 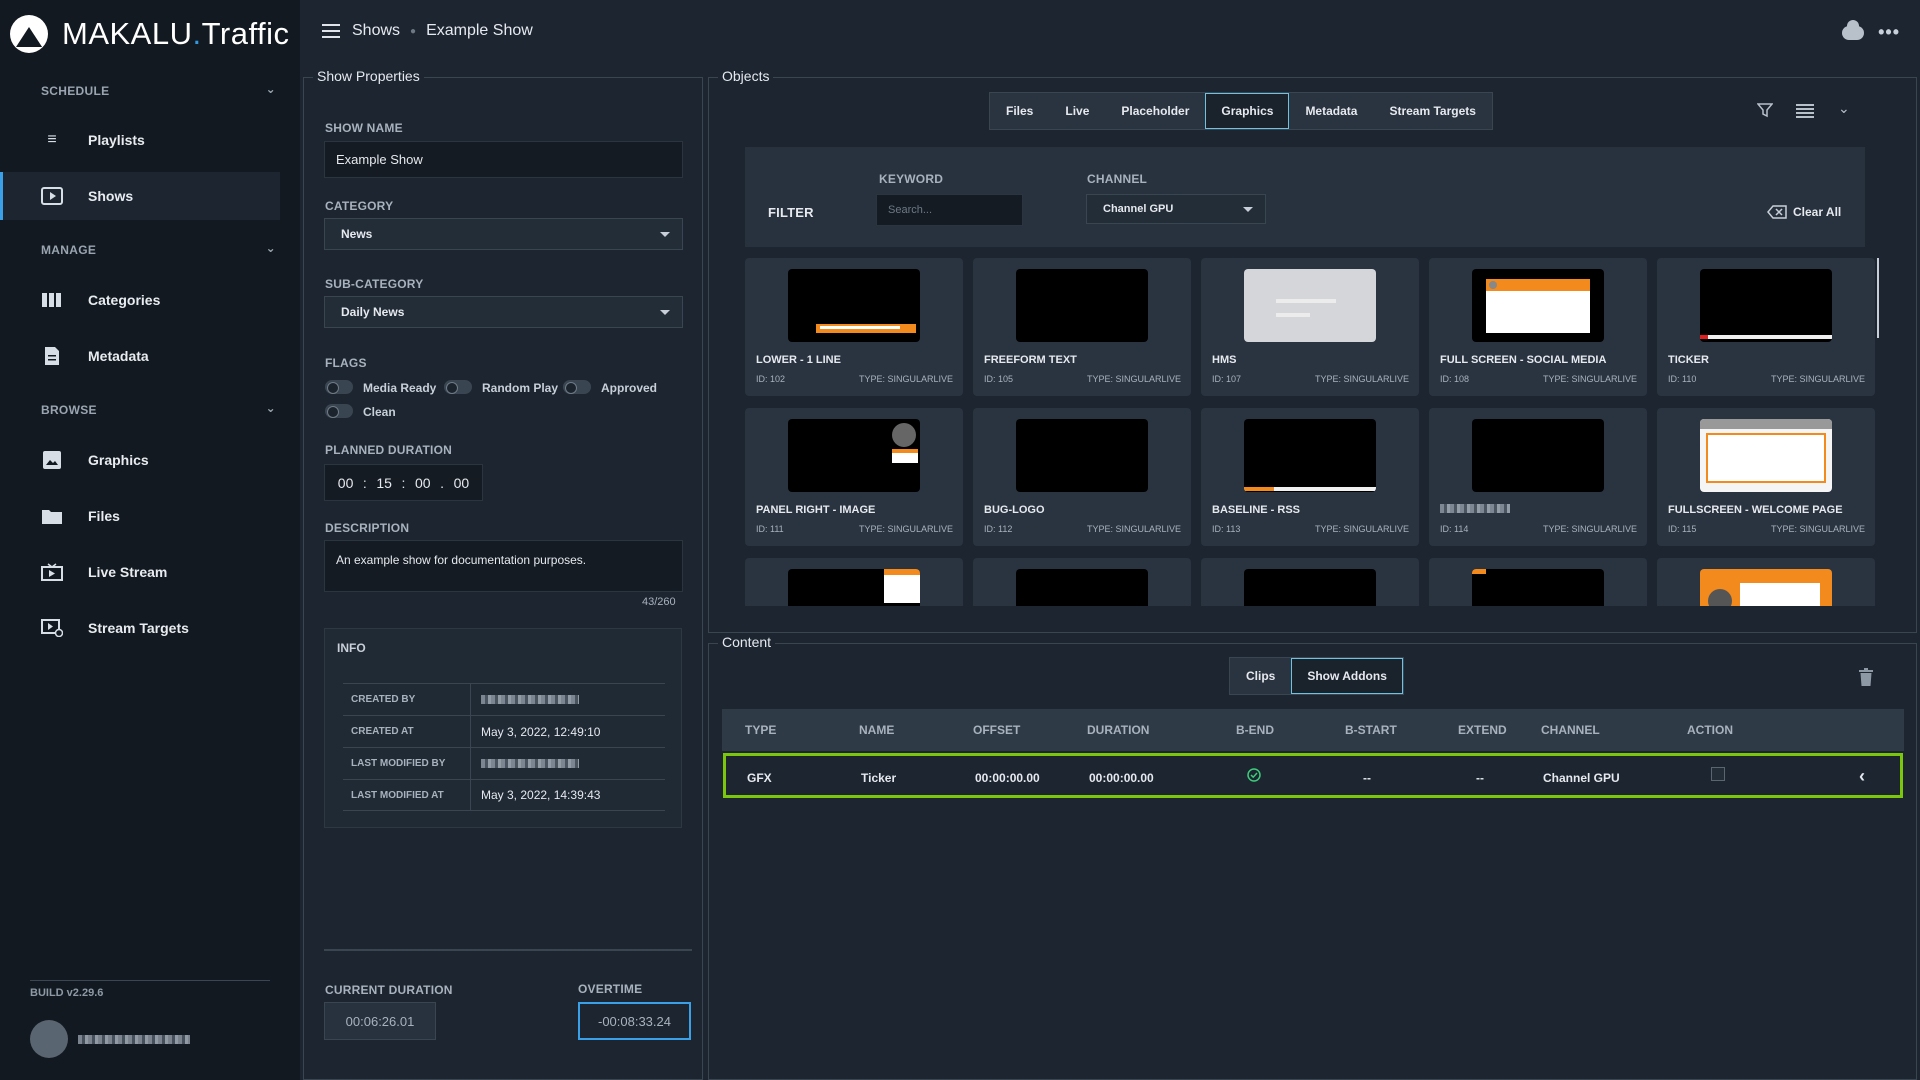 I want to click on clean-toggle, so click(x=339, y=411).